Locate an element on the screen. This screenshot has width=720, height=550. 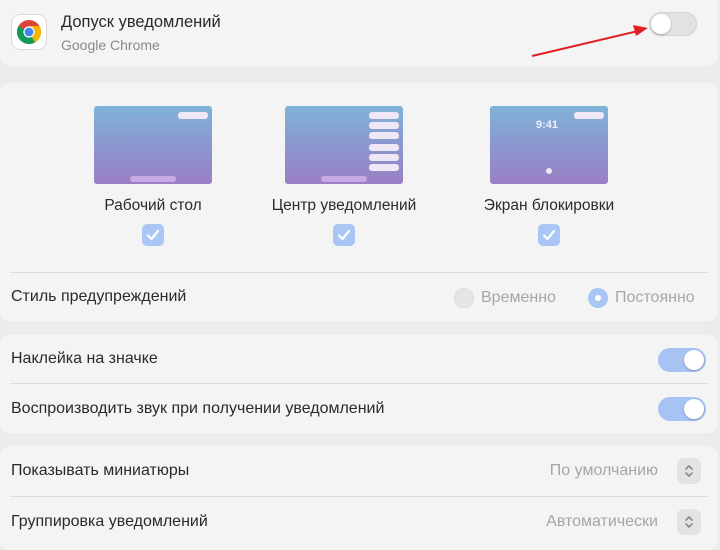
lock-screen-checkbox is located at coordinates (549, 235).